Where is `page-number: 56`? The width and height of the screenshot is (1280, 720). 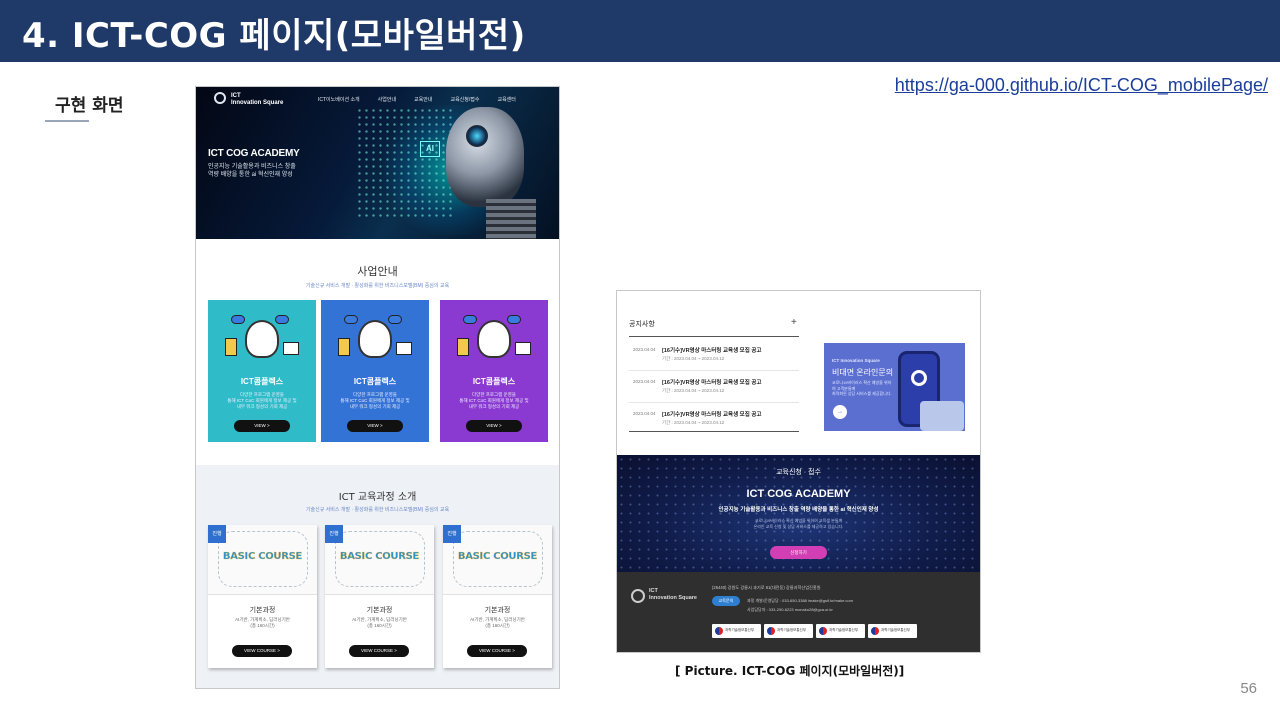 page-number: 56 is located at coordinates (1248, 688).